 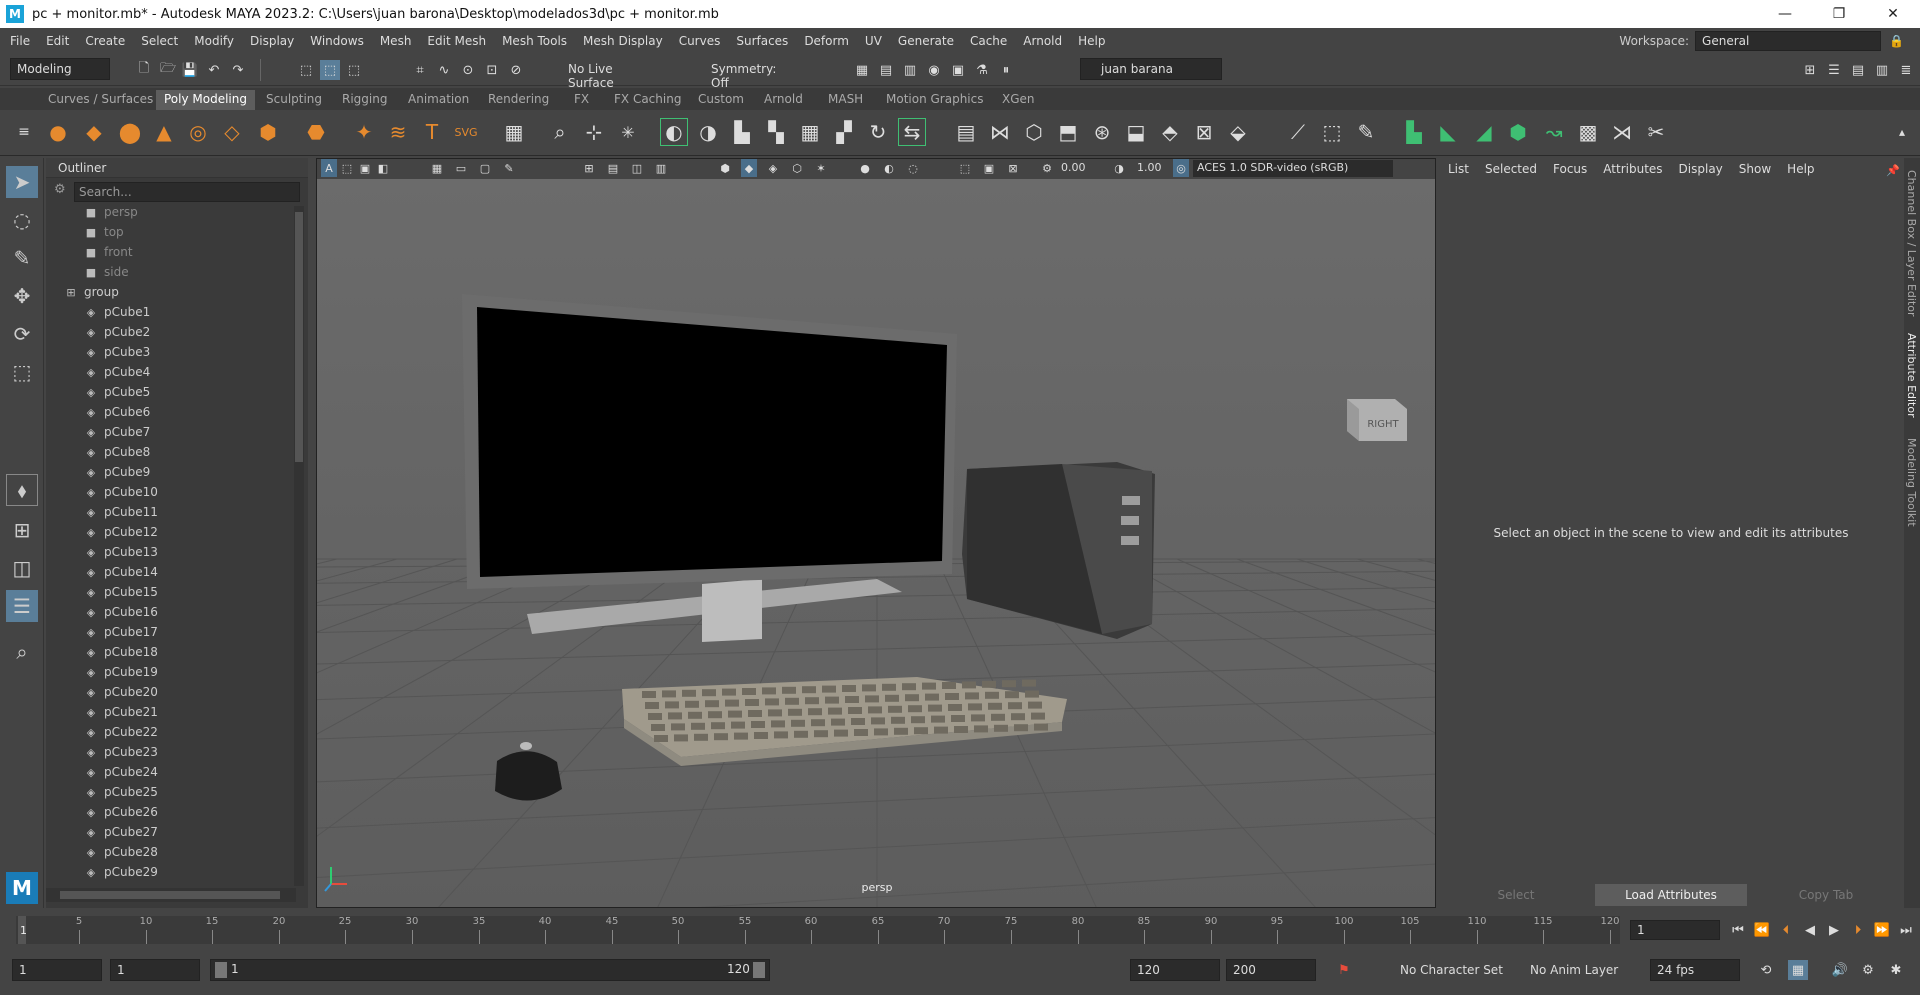 What do you see at coordinates (1755, 172) in the screenshot?
I see `attr-menu-show: Show` at bounding box center [1755, 172].